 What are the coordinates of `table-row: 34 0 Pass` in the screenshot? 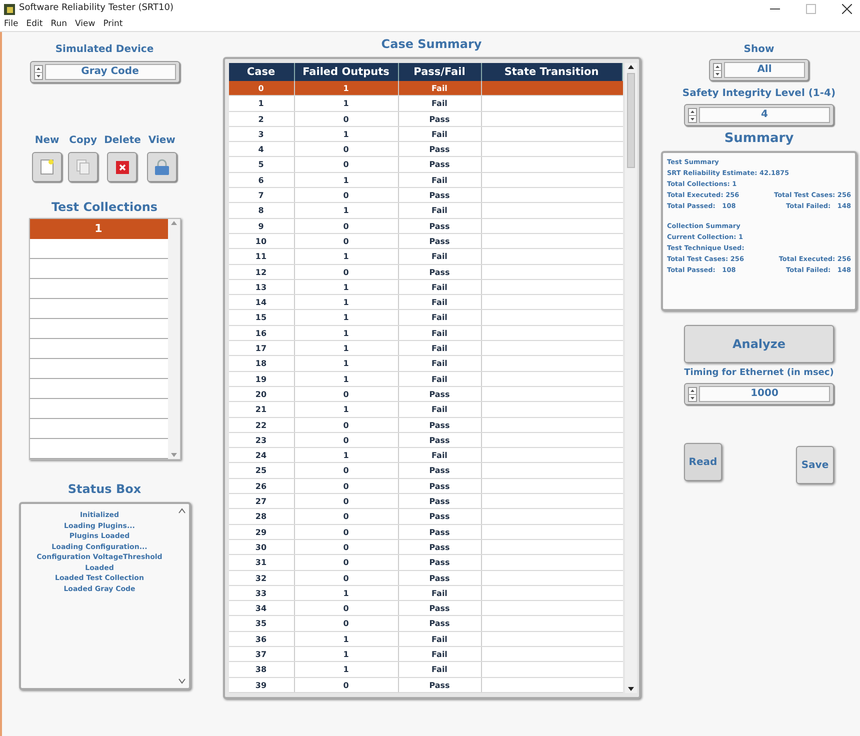 It's located at (425, 608).